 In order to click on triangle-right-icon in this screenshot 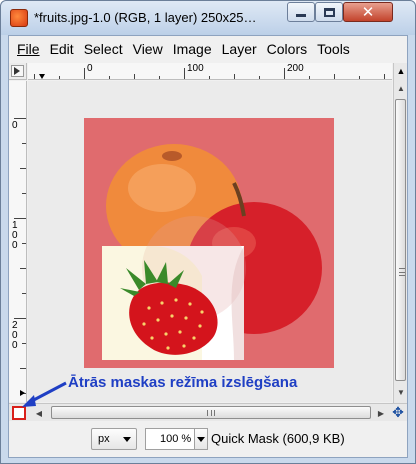, I will do `click(17, 71)`.